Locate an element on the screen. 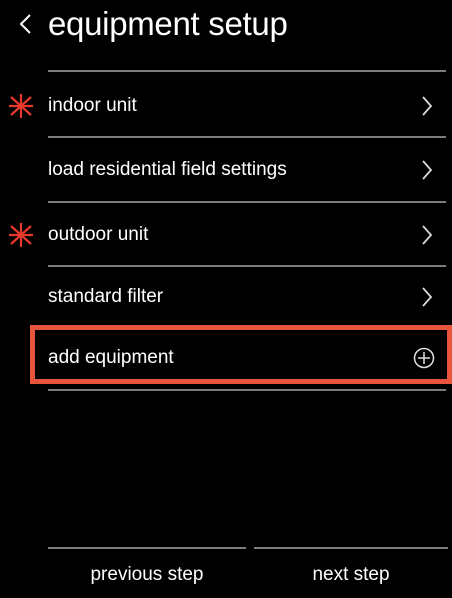 This screenshot has height=598, width=452. previous-step-button: previous step is located at coordinates (147, 575).